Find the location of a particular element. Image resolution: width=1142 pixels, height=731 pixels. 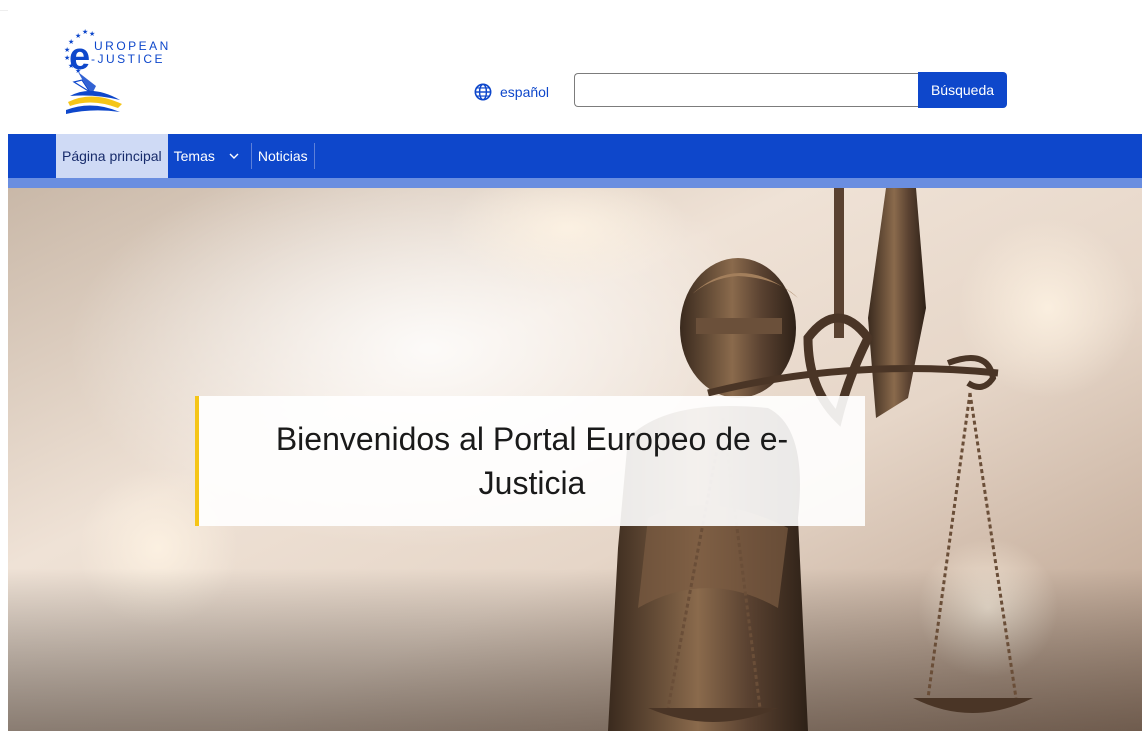

nav-item-news: Noticias is located at coordinates (283, 156).